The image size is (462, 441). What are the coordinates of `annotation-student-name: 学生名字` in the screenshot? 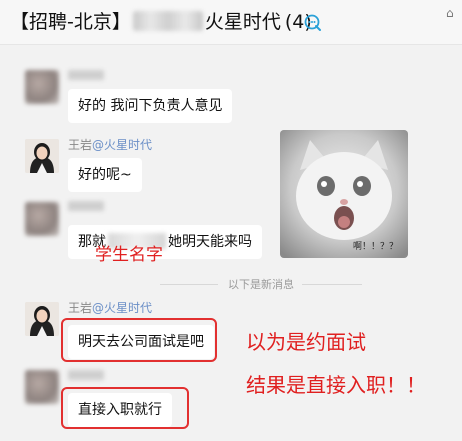 It's located at (129, 255).